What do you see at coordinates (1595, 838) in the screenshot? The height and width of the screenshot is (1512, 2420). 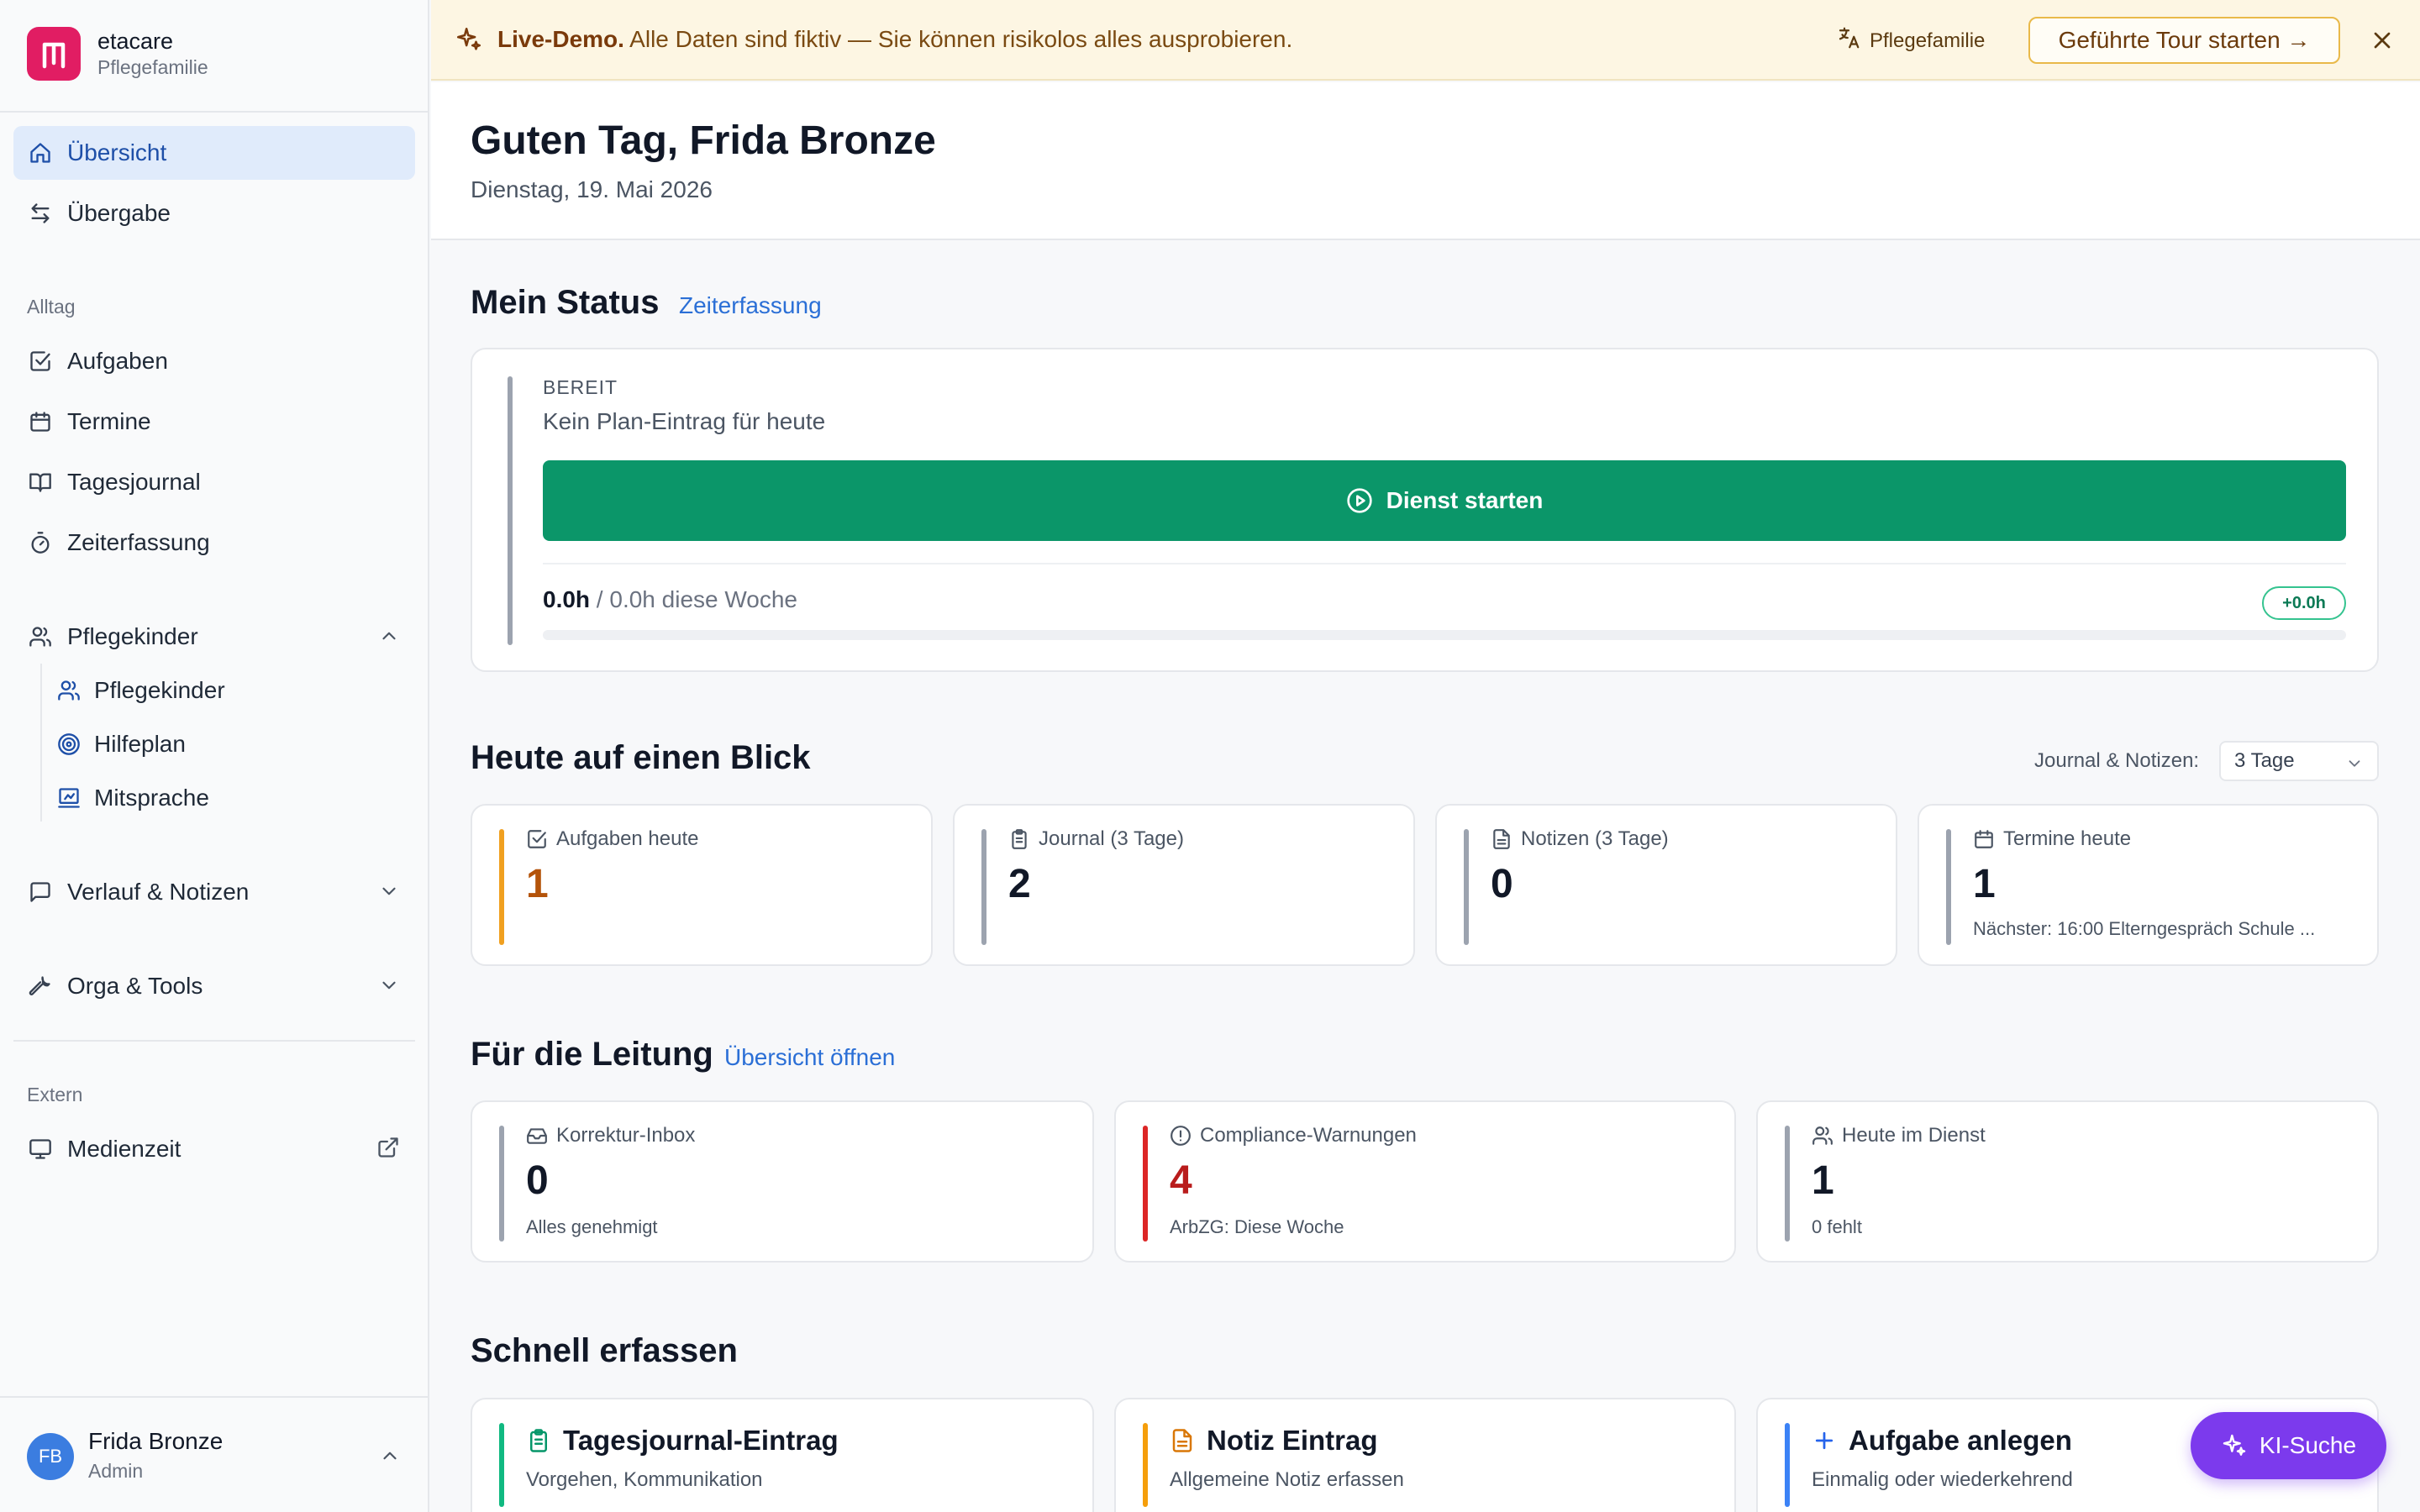 I see `stat-label: Notizen (3 Tage)` at bounding box center [1595, 838].